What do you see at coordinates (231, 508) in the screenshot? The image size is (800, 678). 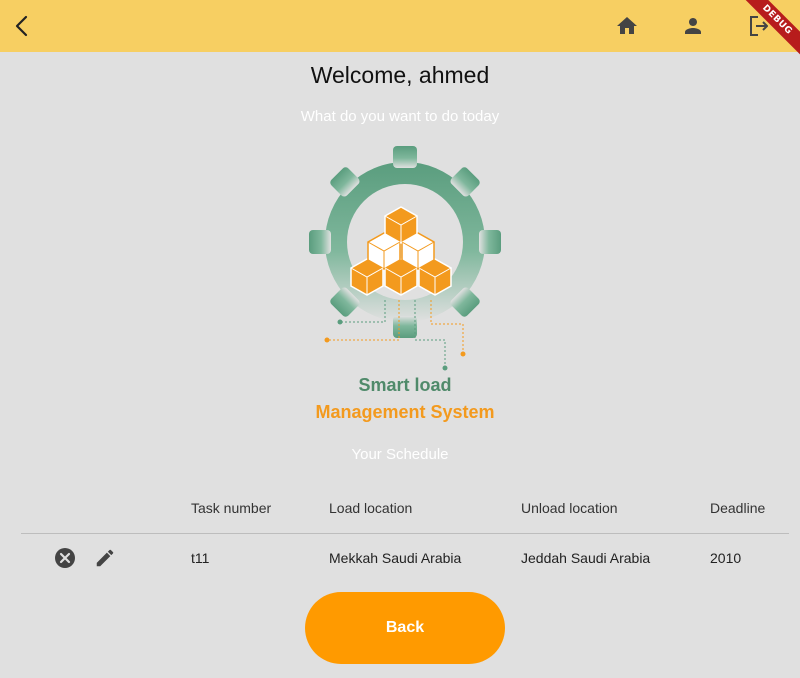 I see `column-header-task: Task number` at bounding box center [231, 508].